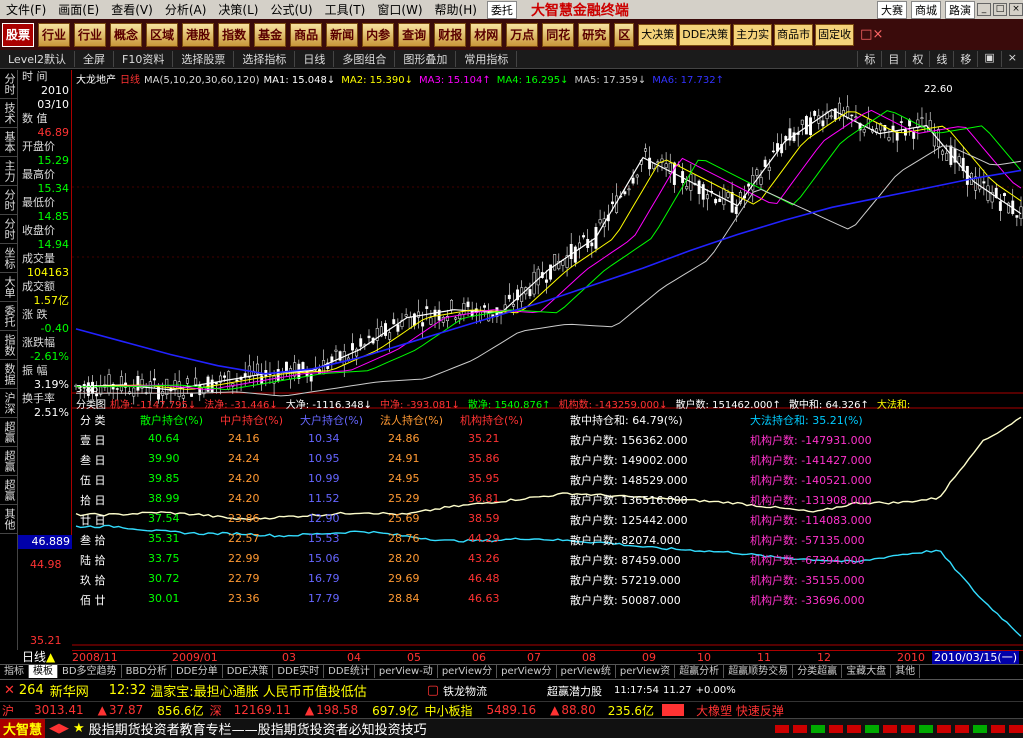 The width and height of the screenshot is (1023, 738). I want to click on close-panel-icon: ×, so click(1011, 59).